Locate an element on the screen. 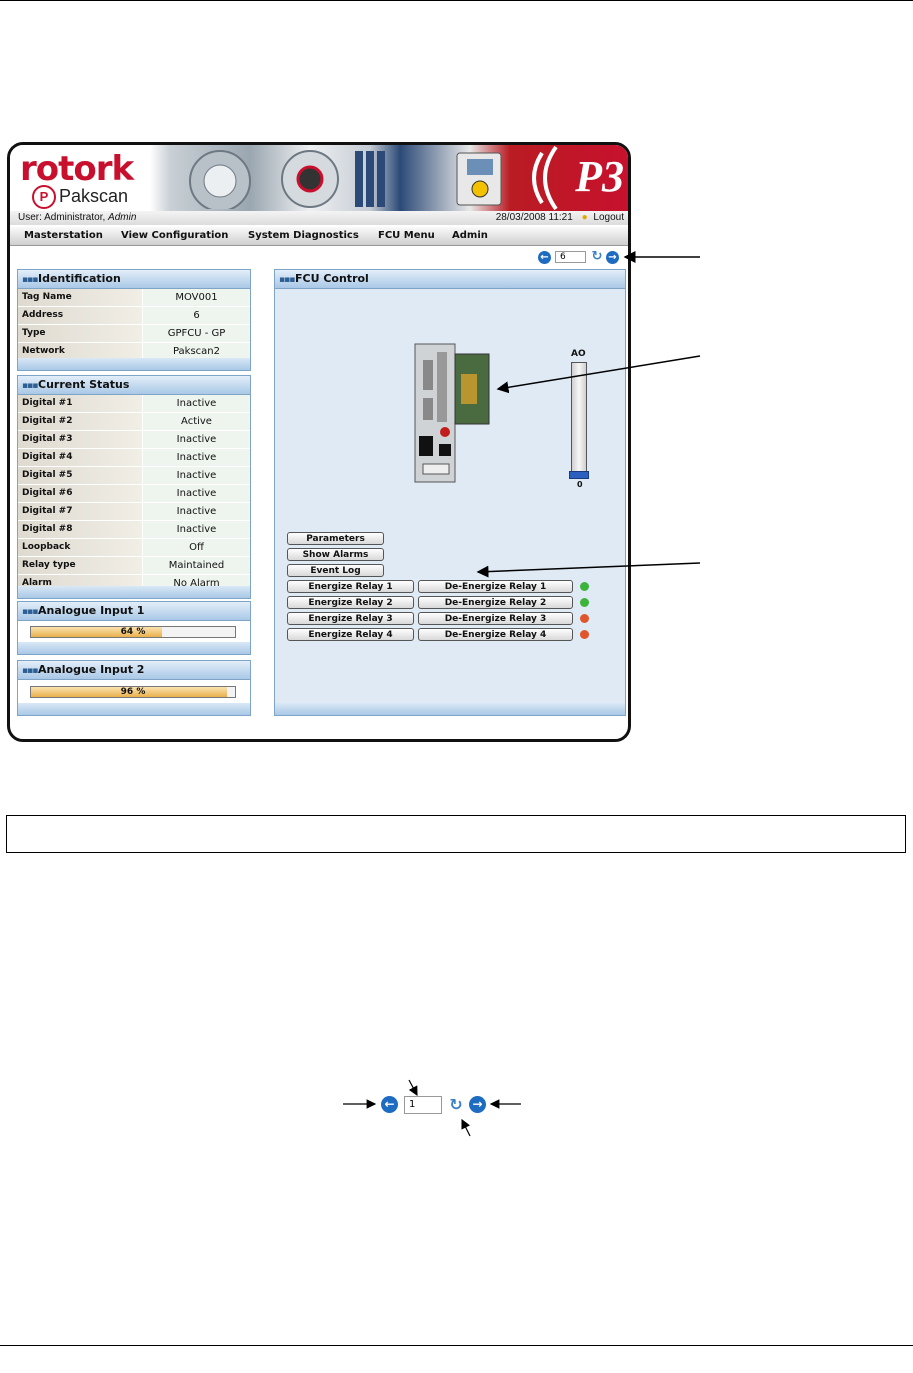 The width and height of the screenshot is (913, 1373). bottom-rule is located at coordinates (456, 1345).